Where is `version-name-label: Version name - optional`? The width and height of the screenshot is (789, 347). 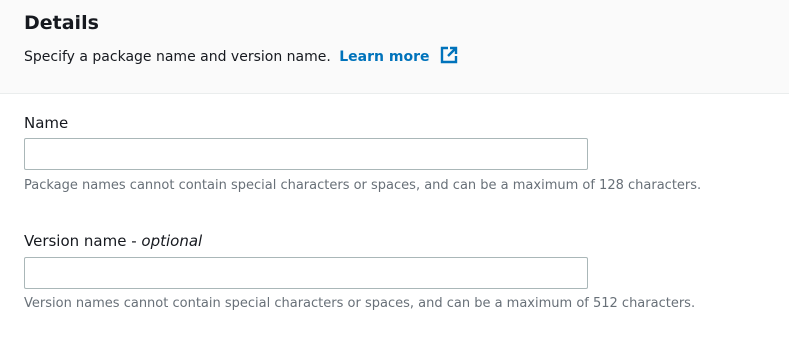 version-name-label: Version name - optional is located at coordinates (113, 241).